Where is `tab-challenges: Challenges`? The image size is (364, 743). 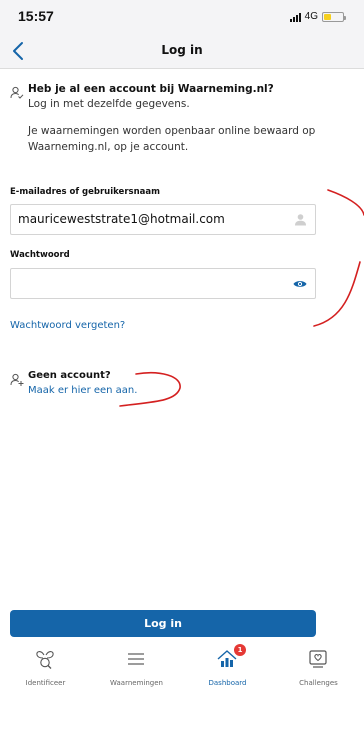 tab-challenges: Challenges is located at coordinates (318, 670).